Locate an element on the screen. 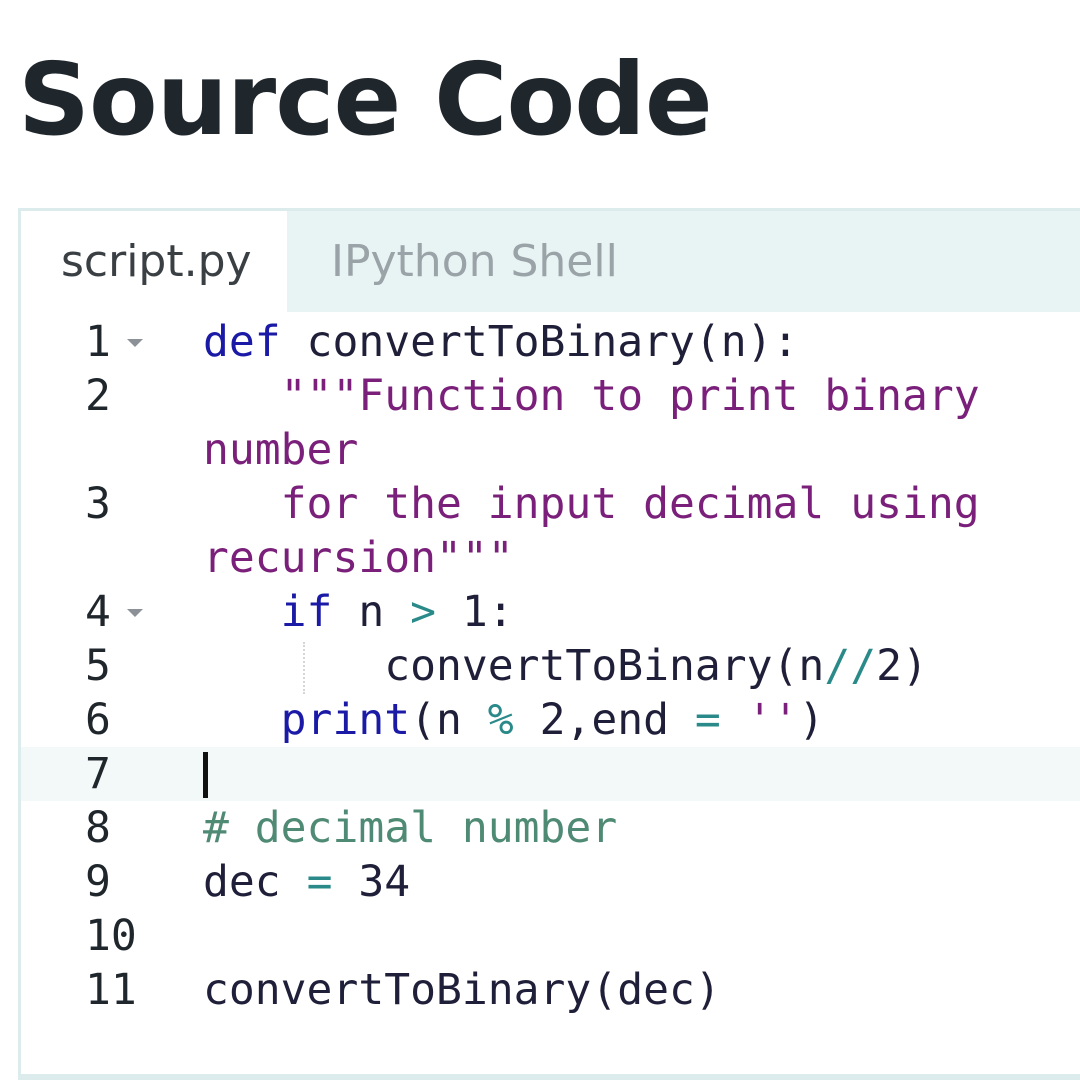 This screenshot has width=1080, height=1080. tab-bar: script.py IPython Shell is located at coordinates (550, 261).